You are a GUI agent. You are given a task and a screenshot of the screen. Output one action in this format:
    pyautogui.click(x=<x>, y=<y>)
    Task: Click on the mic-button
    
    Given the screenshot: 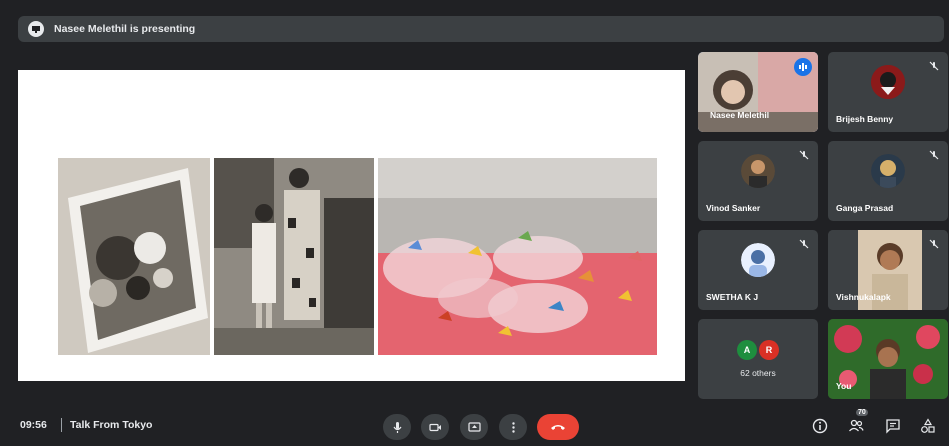 What is the action you would take?
    pyautogui.click(x=397, y=427)
    